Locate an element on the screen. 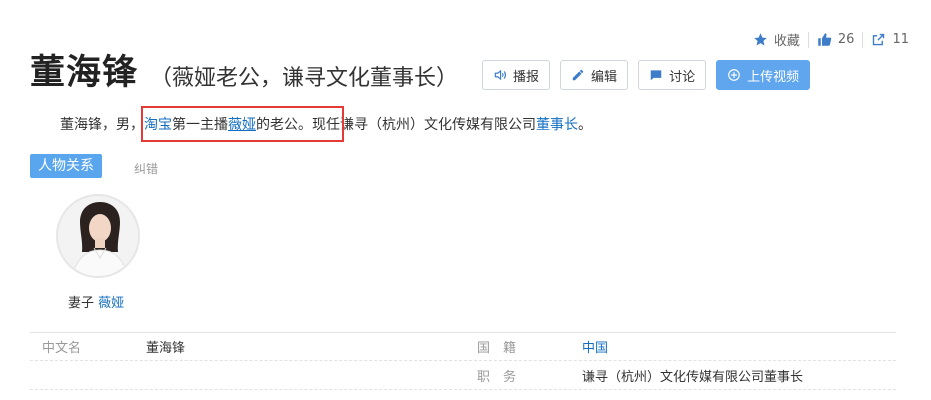  star-icon is located at coordinates (760, 39).